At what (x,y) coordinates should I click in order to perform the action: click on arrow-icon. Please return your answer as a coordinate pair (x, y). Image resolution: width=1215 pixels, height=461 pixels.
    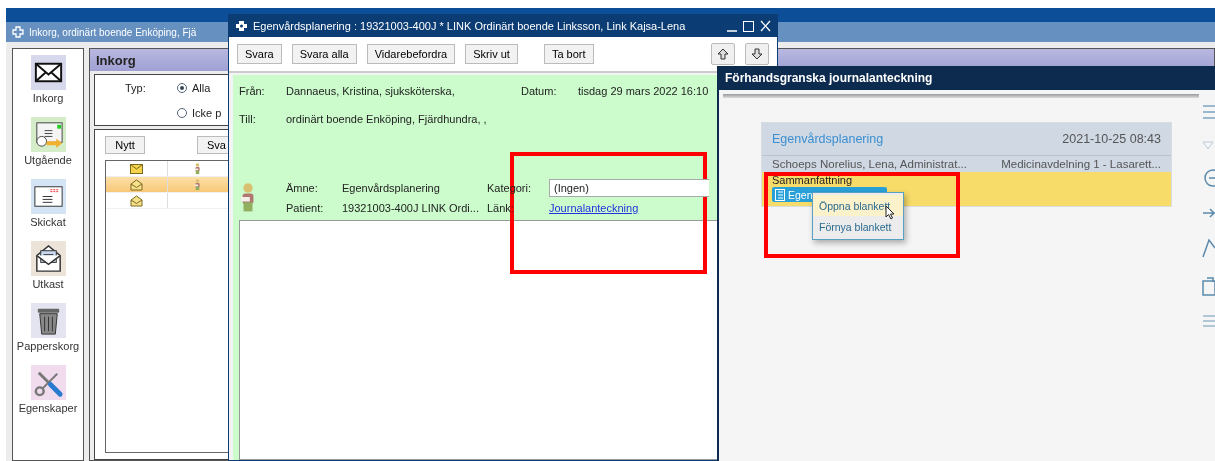
    Looking at the image, I should click on (1208, 213).